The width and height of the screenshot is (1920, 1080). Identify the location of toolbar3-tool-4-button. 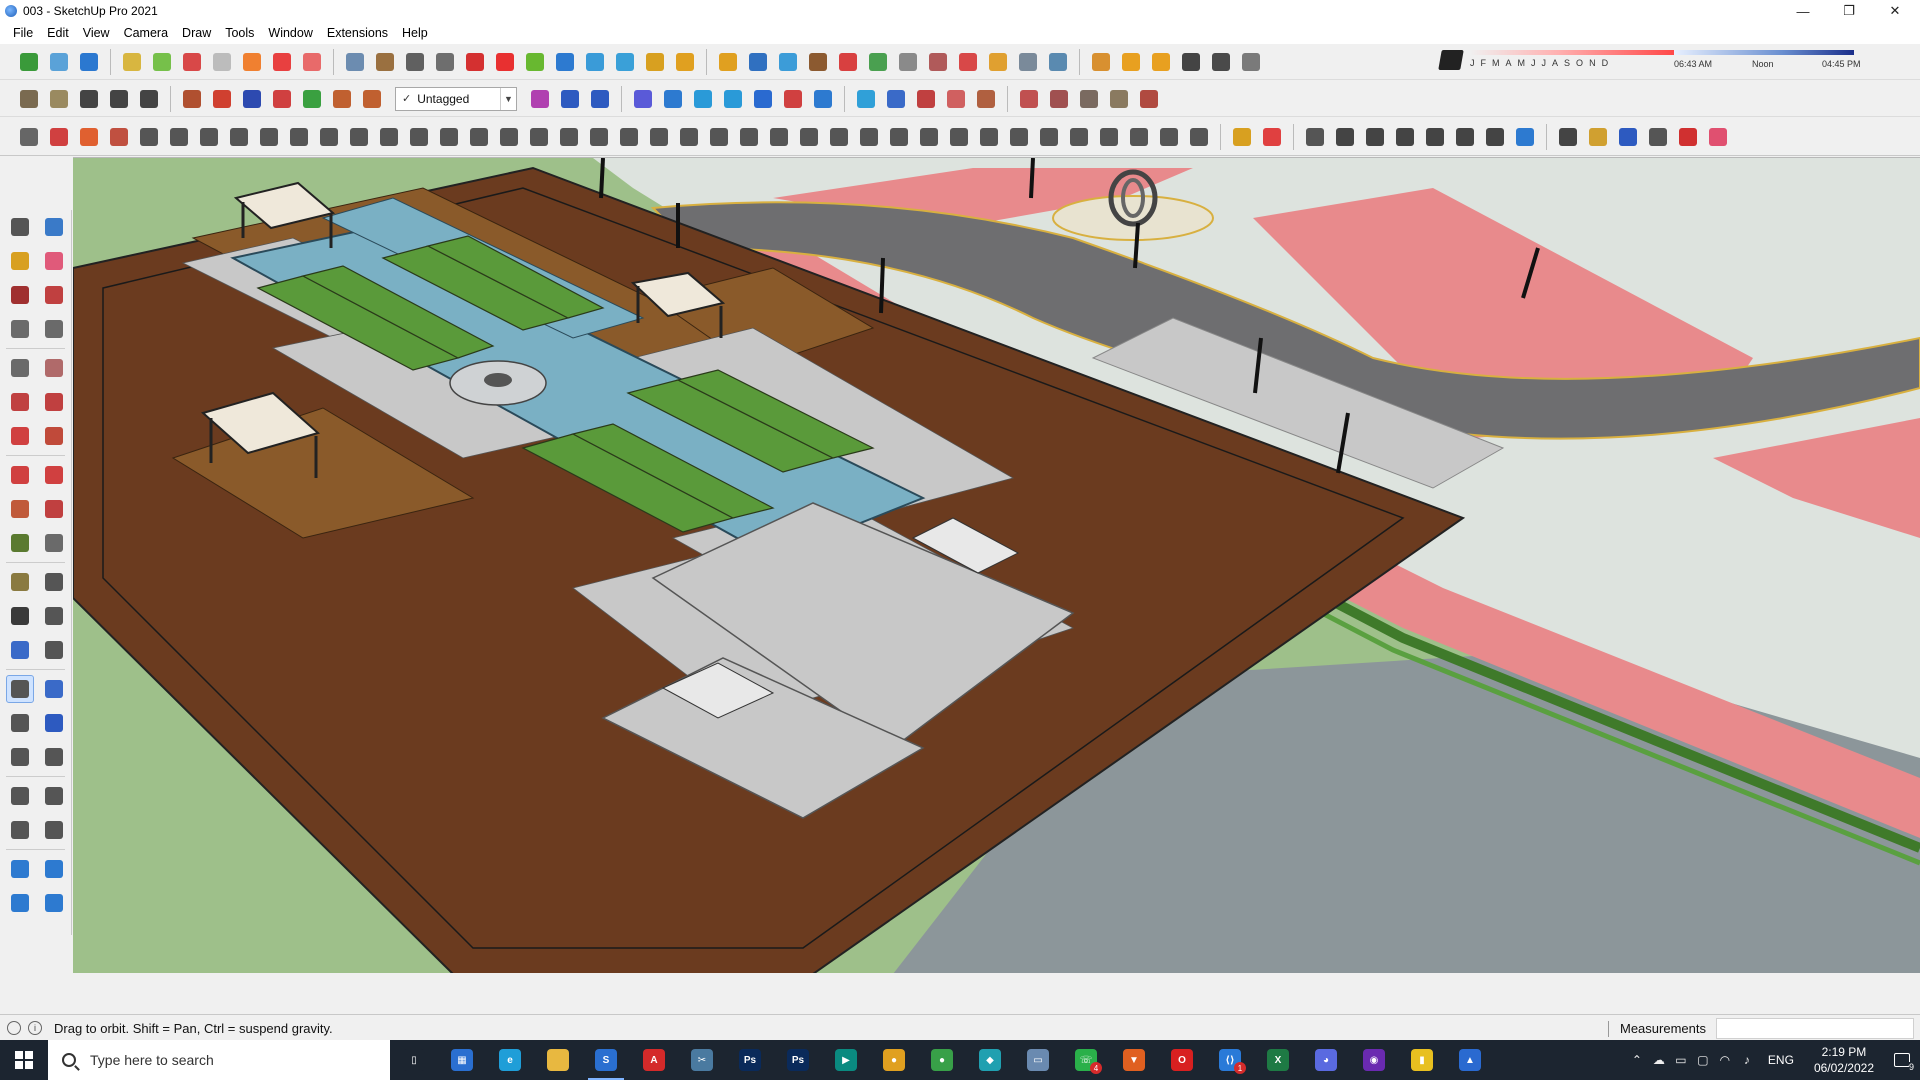
(119, 137).